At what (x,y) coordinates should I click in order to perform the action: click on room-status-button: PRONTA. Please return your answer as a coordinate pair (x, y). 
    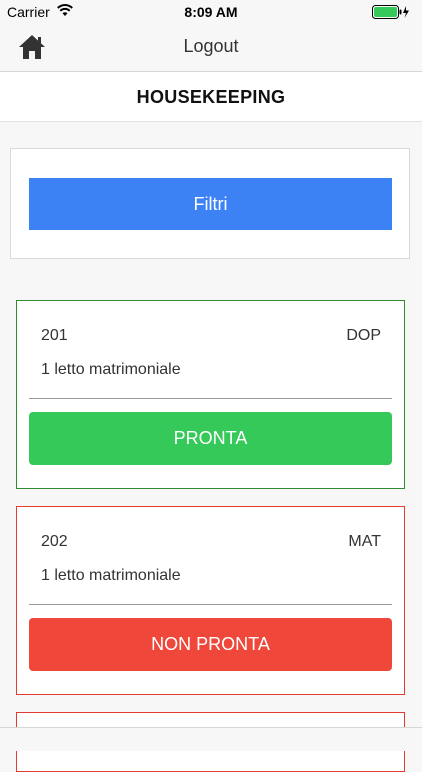
    Looking at the image, I should click on (210, 438).